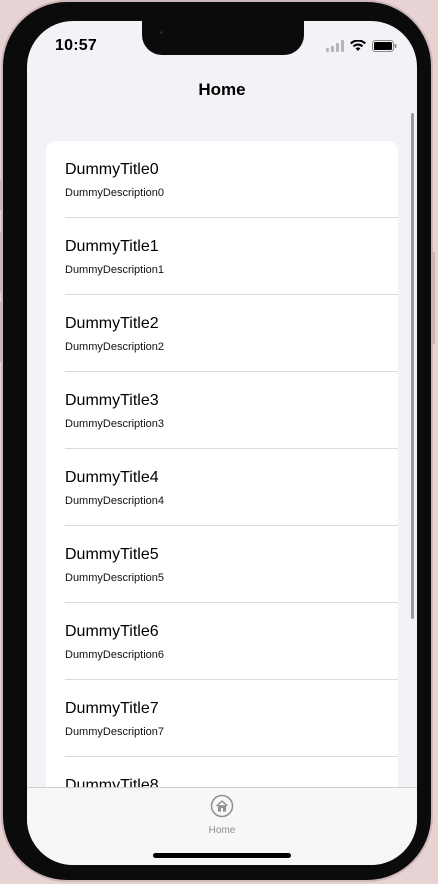 The height and width of the screenshot is (884, 438). I want to click on list-item: DummyTitle7 DummyDescription7, so click(222, 718).